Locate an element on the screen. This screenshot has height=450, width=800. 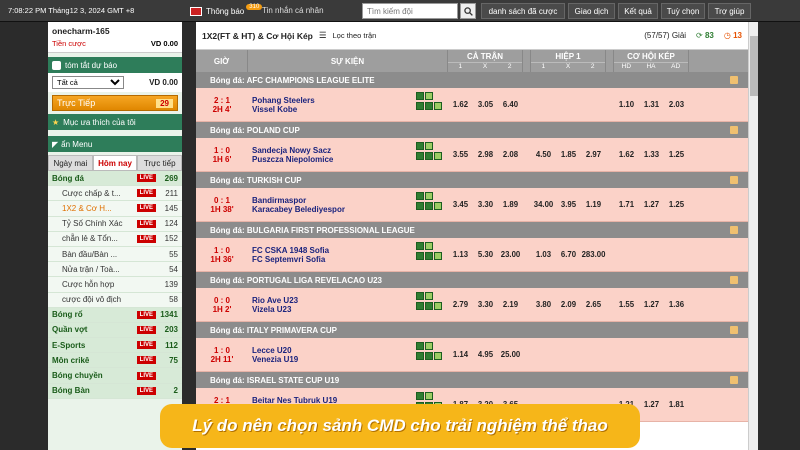
bet-list-button: danh sách đã cược is located at coordinates (523, 11).